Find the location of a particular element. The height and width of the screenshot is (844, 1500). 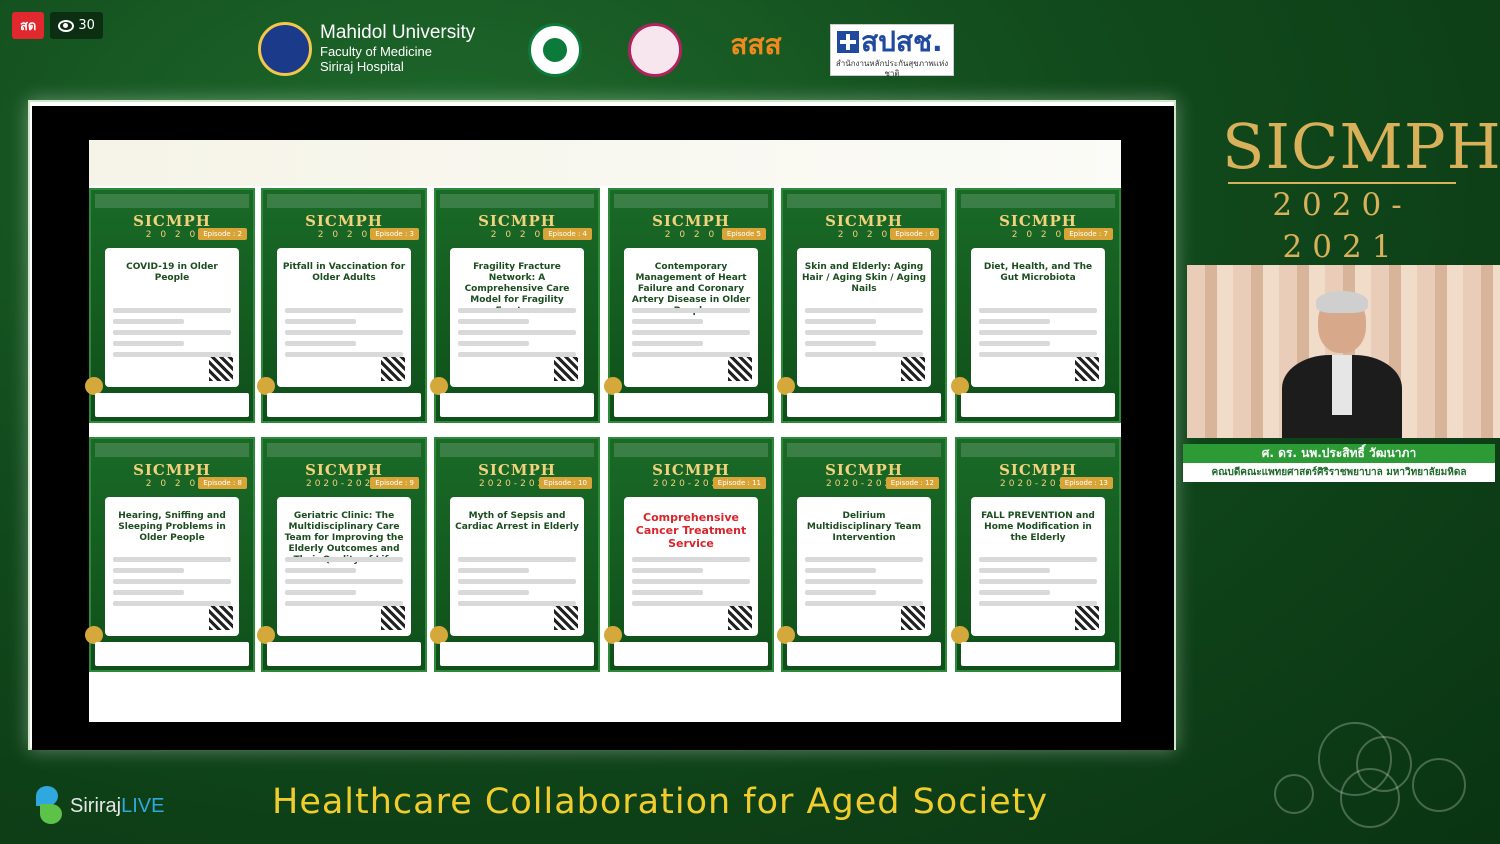

thai-government-seal-logo is located at coordinates (655, 50).